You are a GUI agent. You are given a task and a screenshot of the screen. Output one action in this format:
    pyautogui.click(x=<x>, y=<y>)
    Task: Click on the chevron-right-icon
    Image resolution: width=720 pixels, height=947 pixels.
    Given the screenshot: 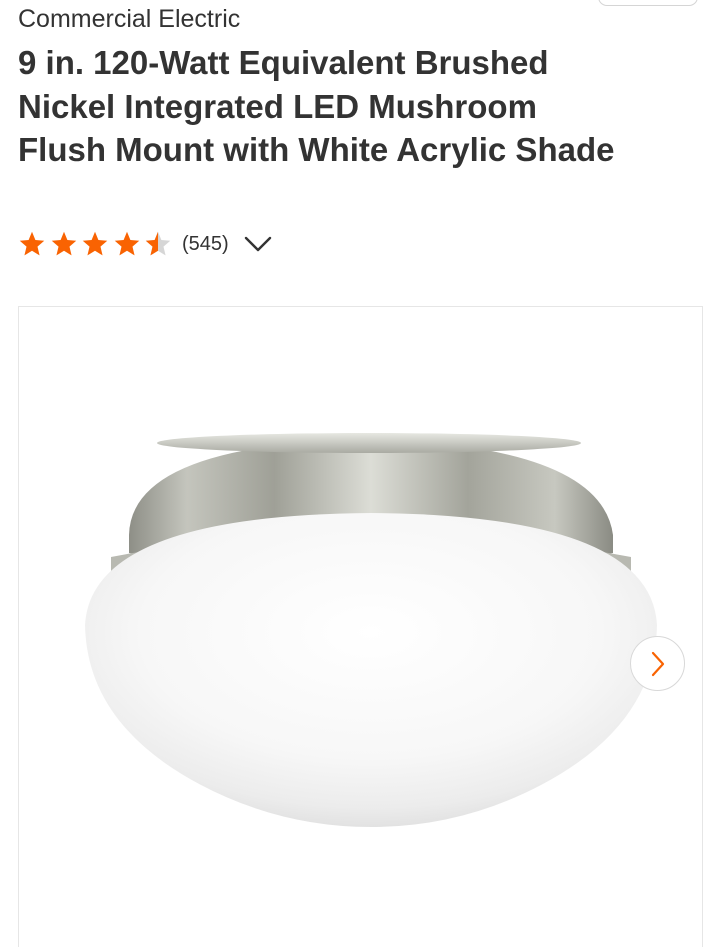 What is the action you would take?
    pyautogui.click(x=657, y=663)
    